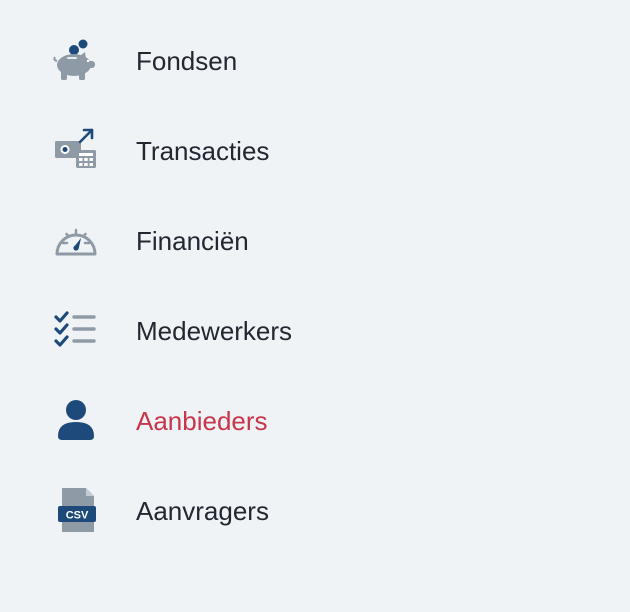  I want to click on user-icon, so click(76, 420).